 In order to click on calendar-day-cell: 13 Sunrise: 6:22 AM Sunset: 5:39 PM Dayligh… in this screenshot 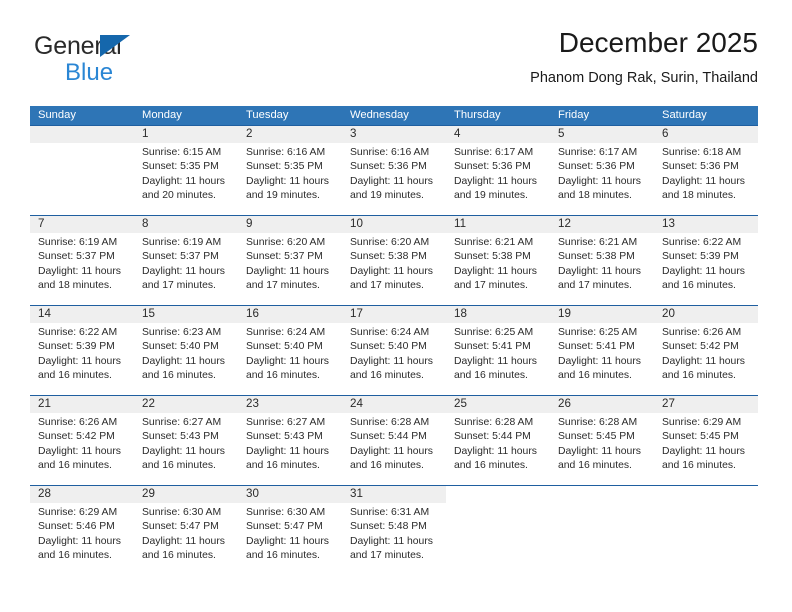, I will do `click(706, 260)`.